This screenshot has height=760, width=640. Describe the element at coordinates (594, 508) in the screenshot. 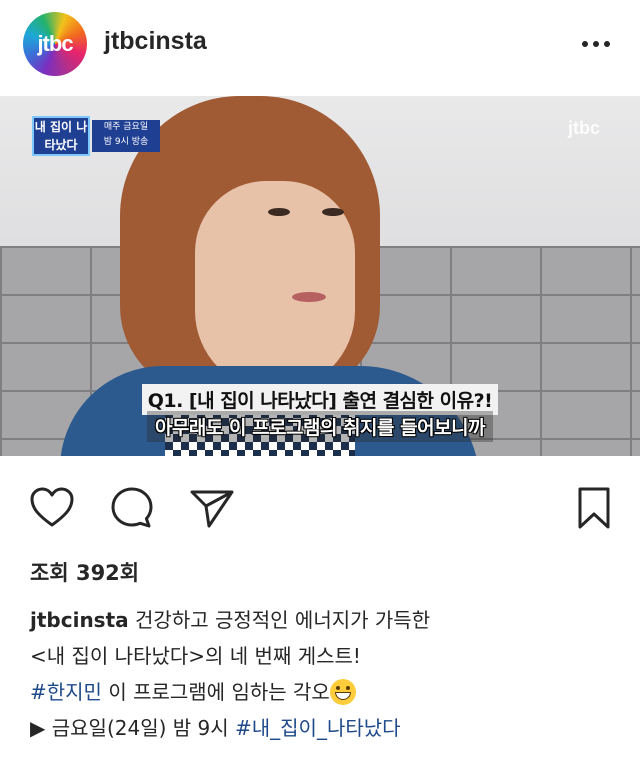

I see `bookmark-icon` at that location.